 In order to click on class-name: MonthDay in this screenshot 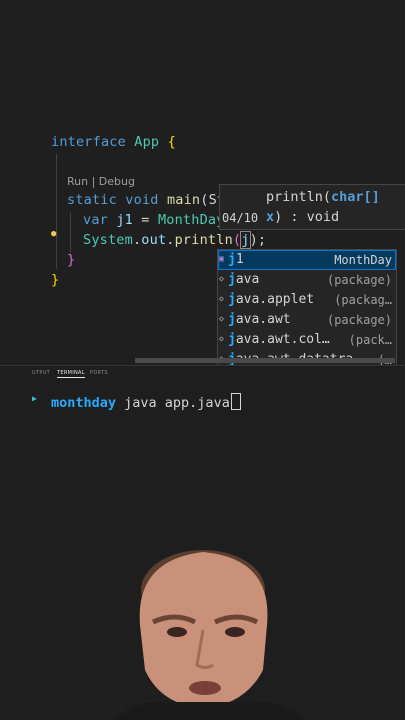, I will do `click(191, 220)`.